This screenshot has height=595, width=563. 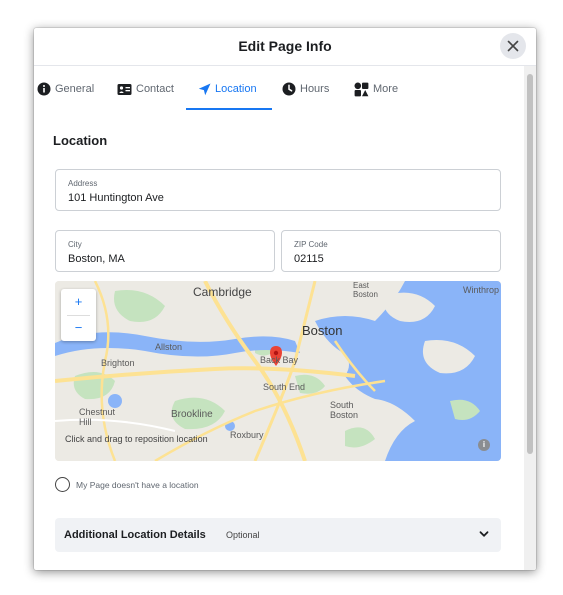 I want to click on contact-card-icon, so click(x=124, y=89).